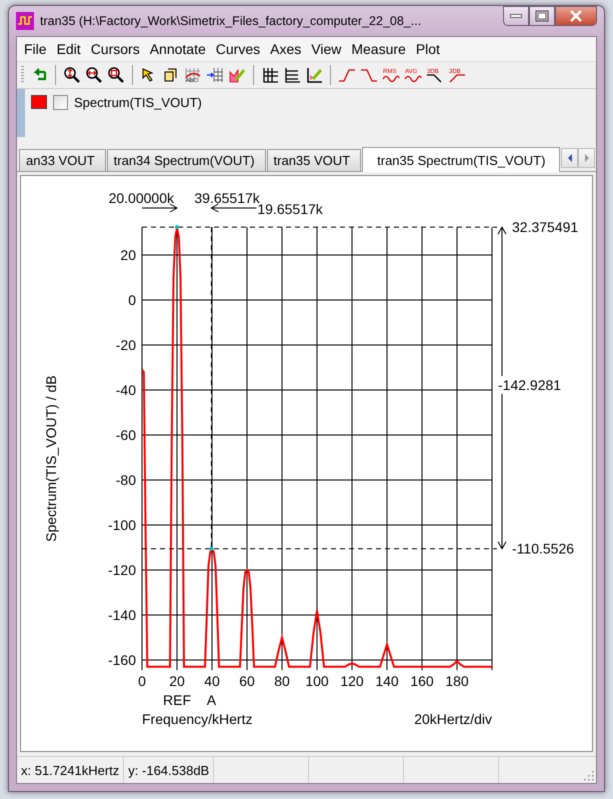  I want to click on axis-tick-label: -20, so click(126, 345).